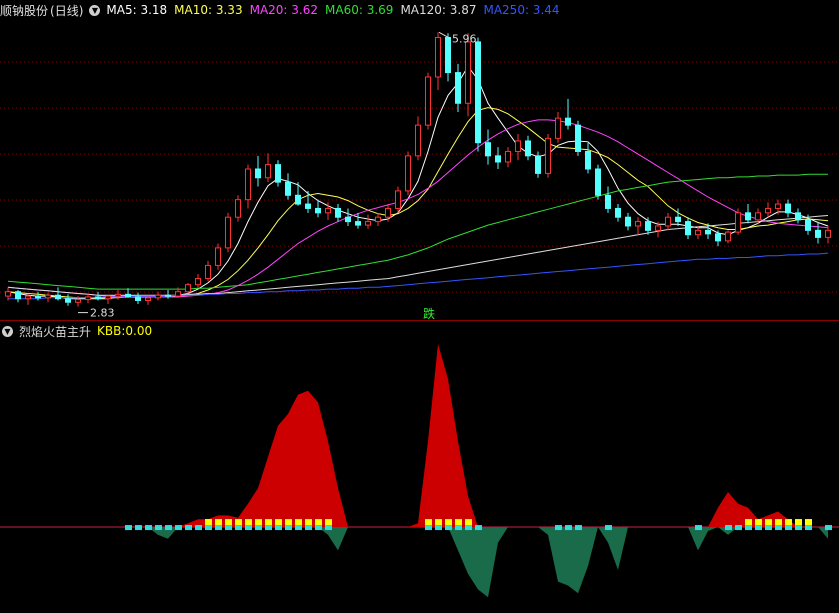 This screenshot has width=839, height=613. What do you see at coordinates (139, 331) in the screenshot?
I see `kbb-value: 0.00` at bounding box center [139, 331].